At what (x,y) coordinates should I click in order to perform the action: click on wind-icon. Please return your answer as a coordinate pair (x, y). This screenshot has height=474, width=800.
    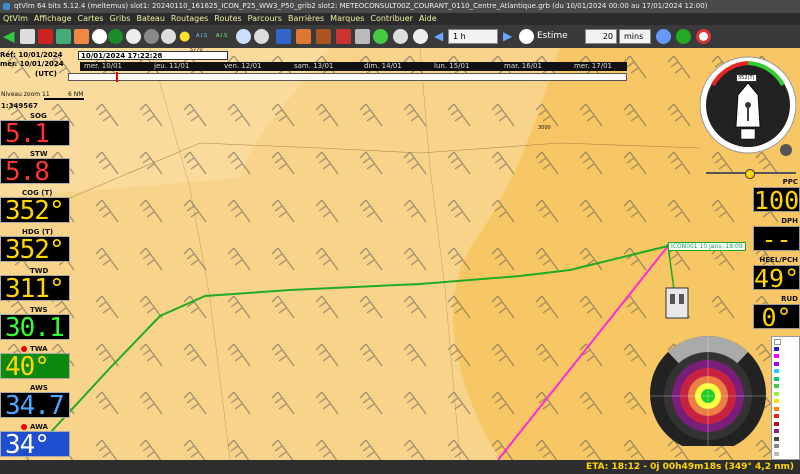
    Looking at the image, I should click on (343, 36).